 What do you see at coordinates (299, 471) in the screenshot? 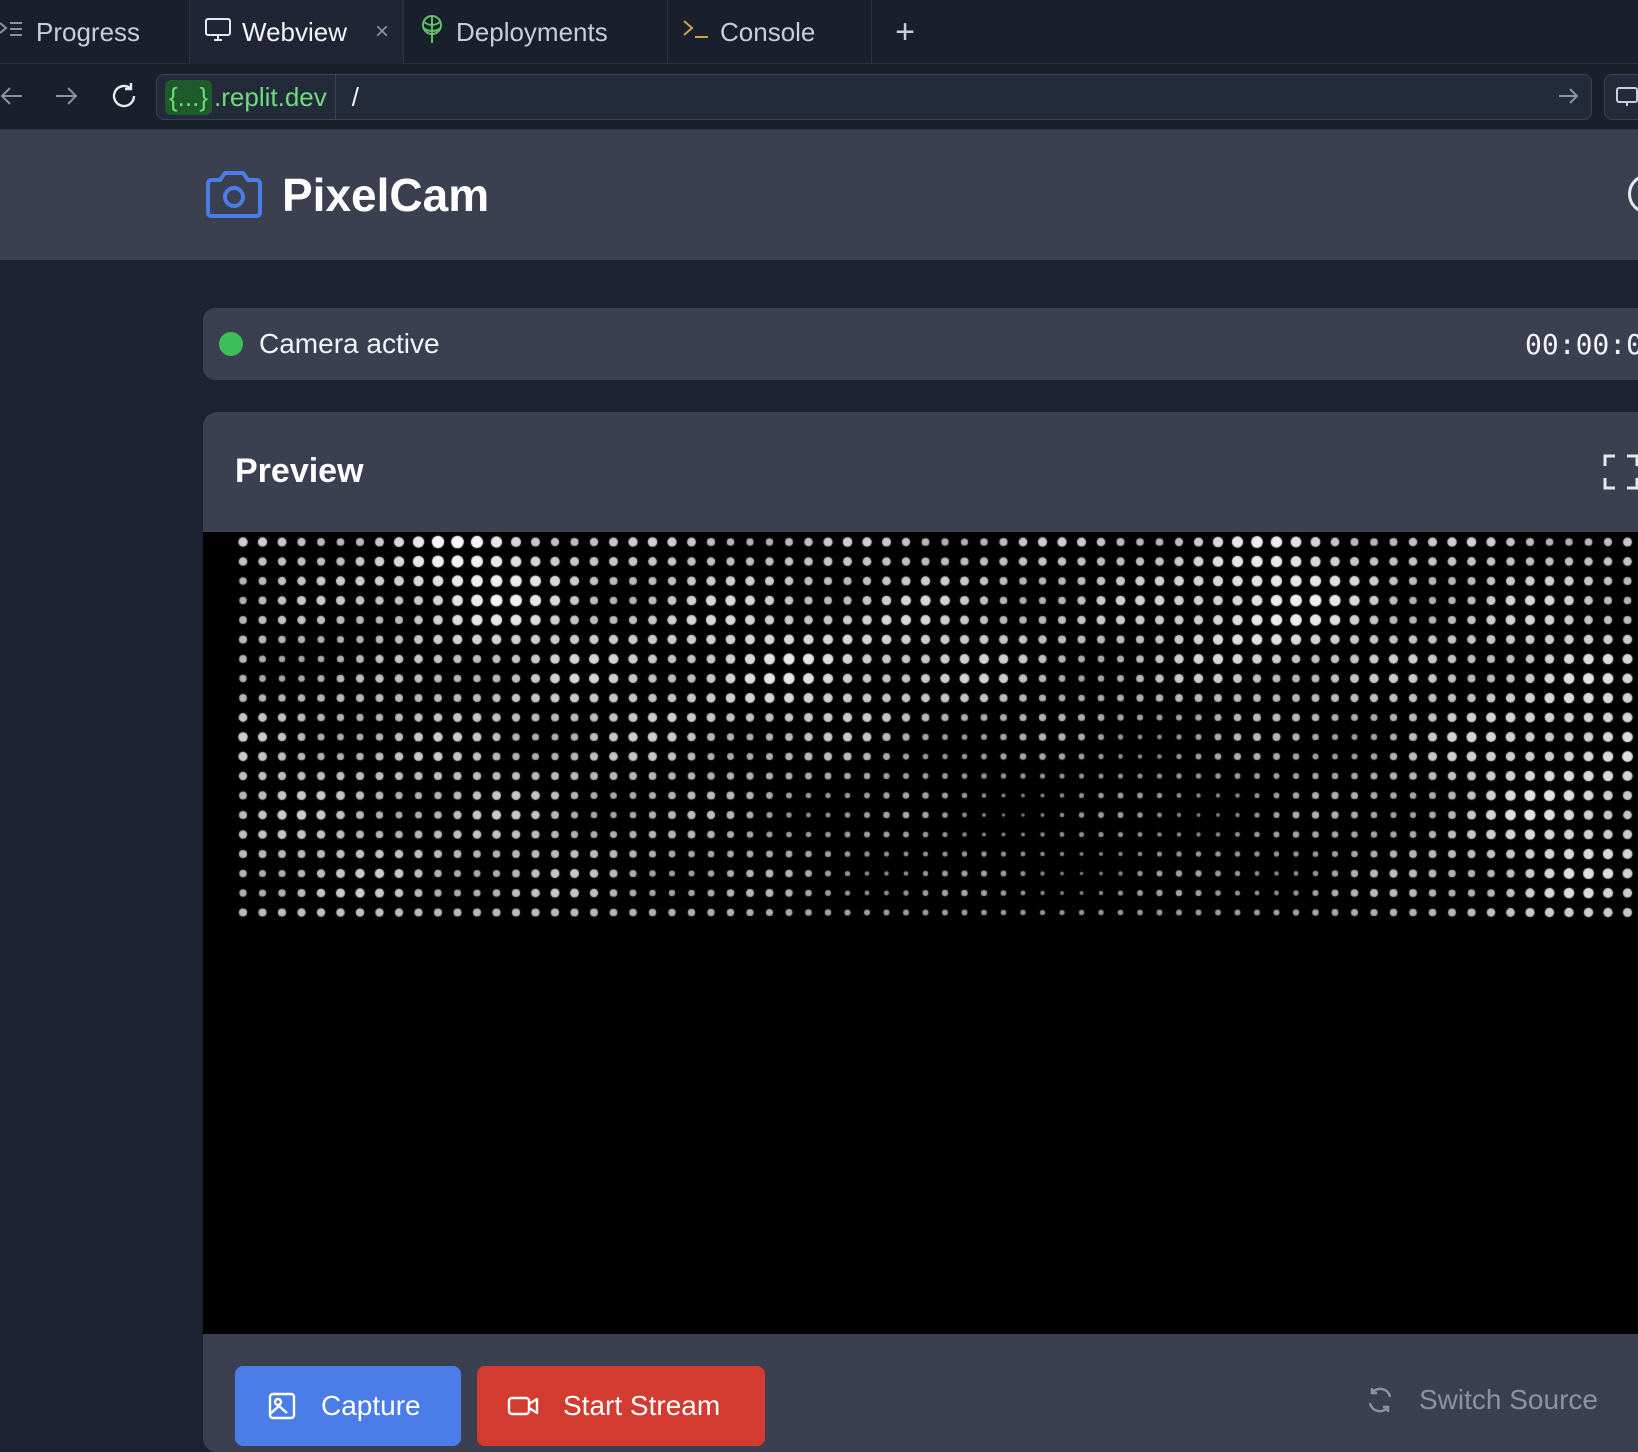
I see `preview-title: Preview` at bounding box center [299, 471].